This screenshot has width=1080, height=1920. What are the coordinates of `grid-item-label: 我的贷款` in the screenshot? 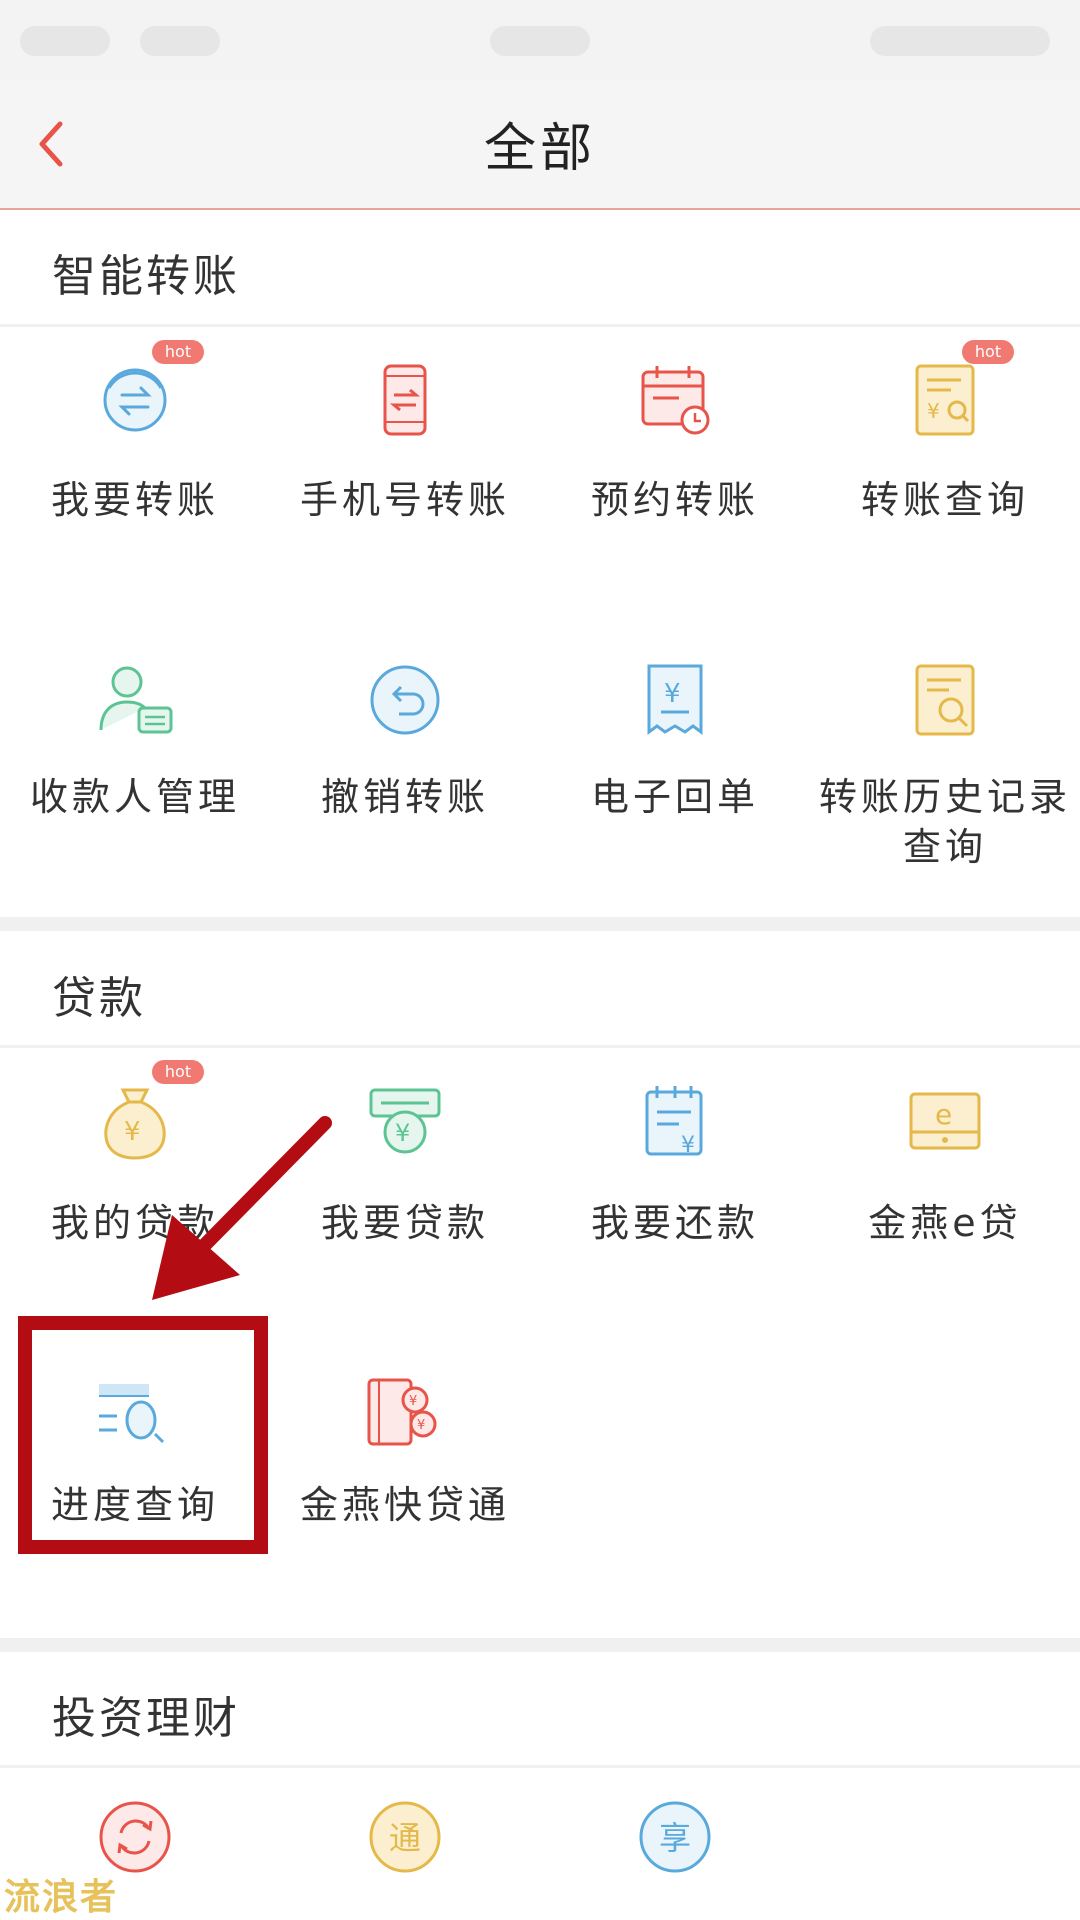 It's located at (134, 1223).